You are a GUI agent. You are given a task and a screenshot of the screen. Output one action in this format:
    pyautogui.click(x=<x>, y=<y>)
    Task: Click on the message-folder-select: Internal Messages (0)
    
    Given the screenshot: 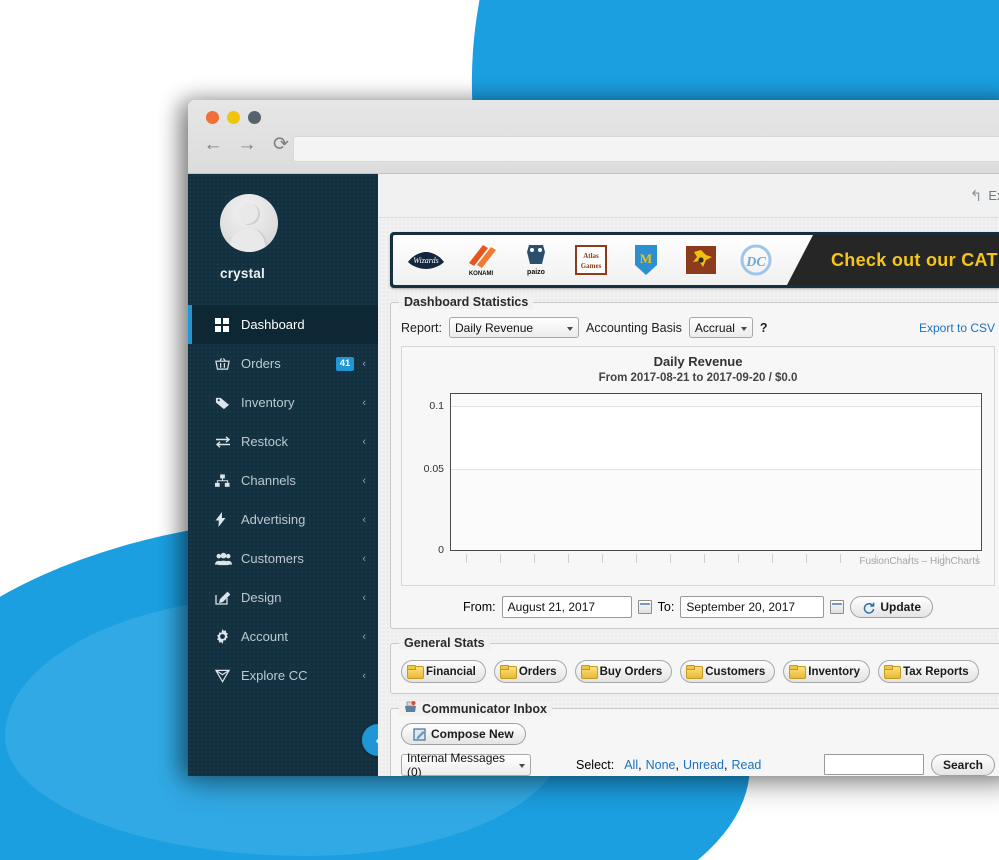 What is the action you would take?
    pyautogui.click(x=466, y=763)
    